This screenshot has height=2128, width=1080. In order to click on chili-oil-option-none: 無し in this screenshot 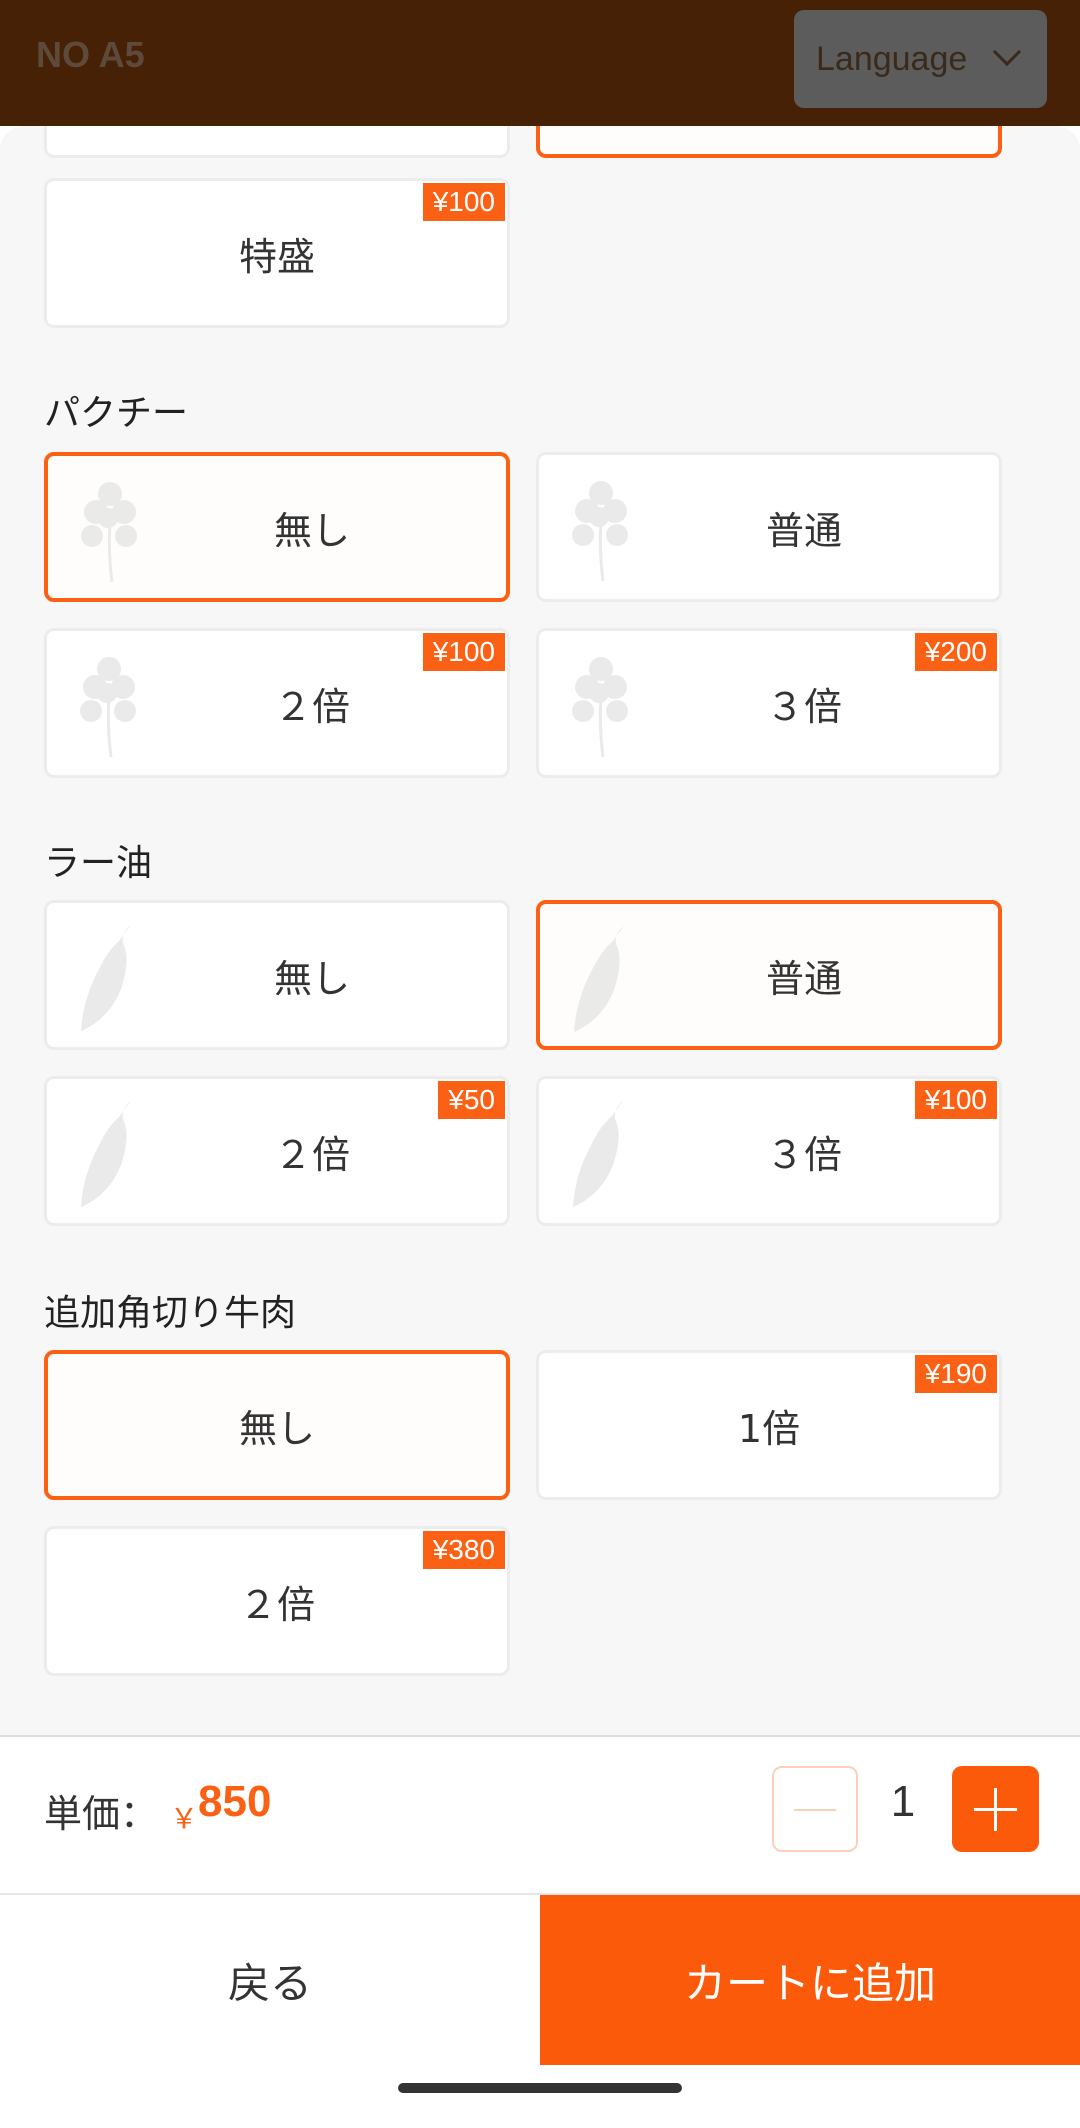, I will do `click(277, 975)`.